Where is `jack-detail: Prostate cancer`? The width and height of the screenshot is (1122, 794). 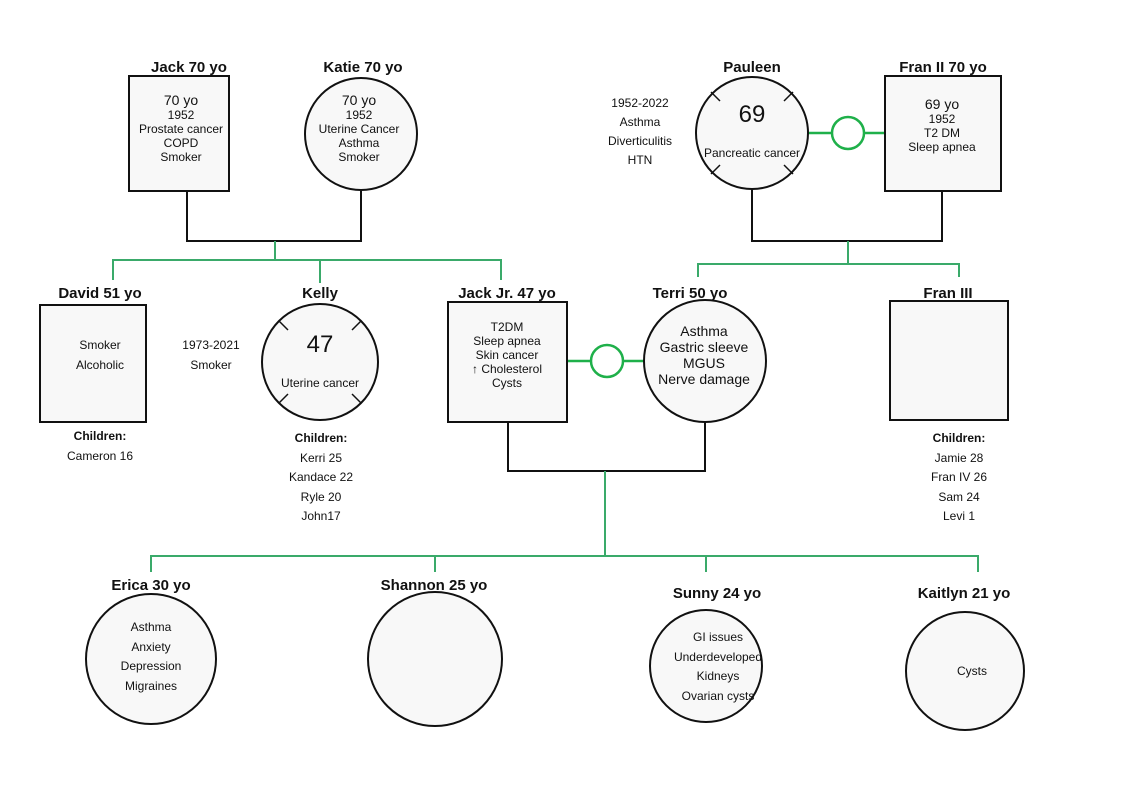 jack-detail: Prostate cancer is located at coordinates (181, 129).